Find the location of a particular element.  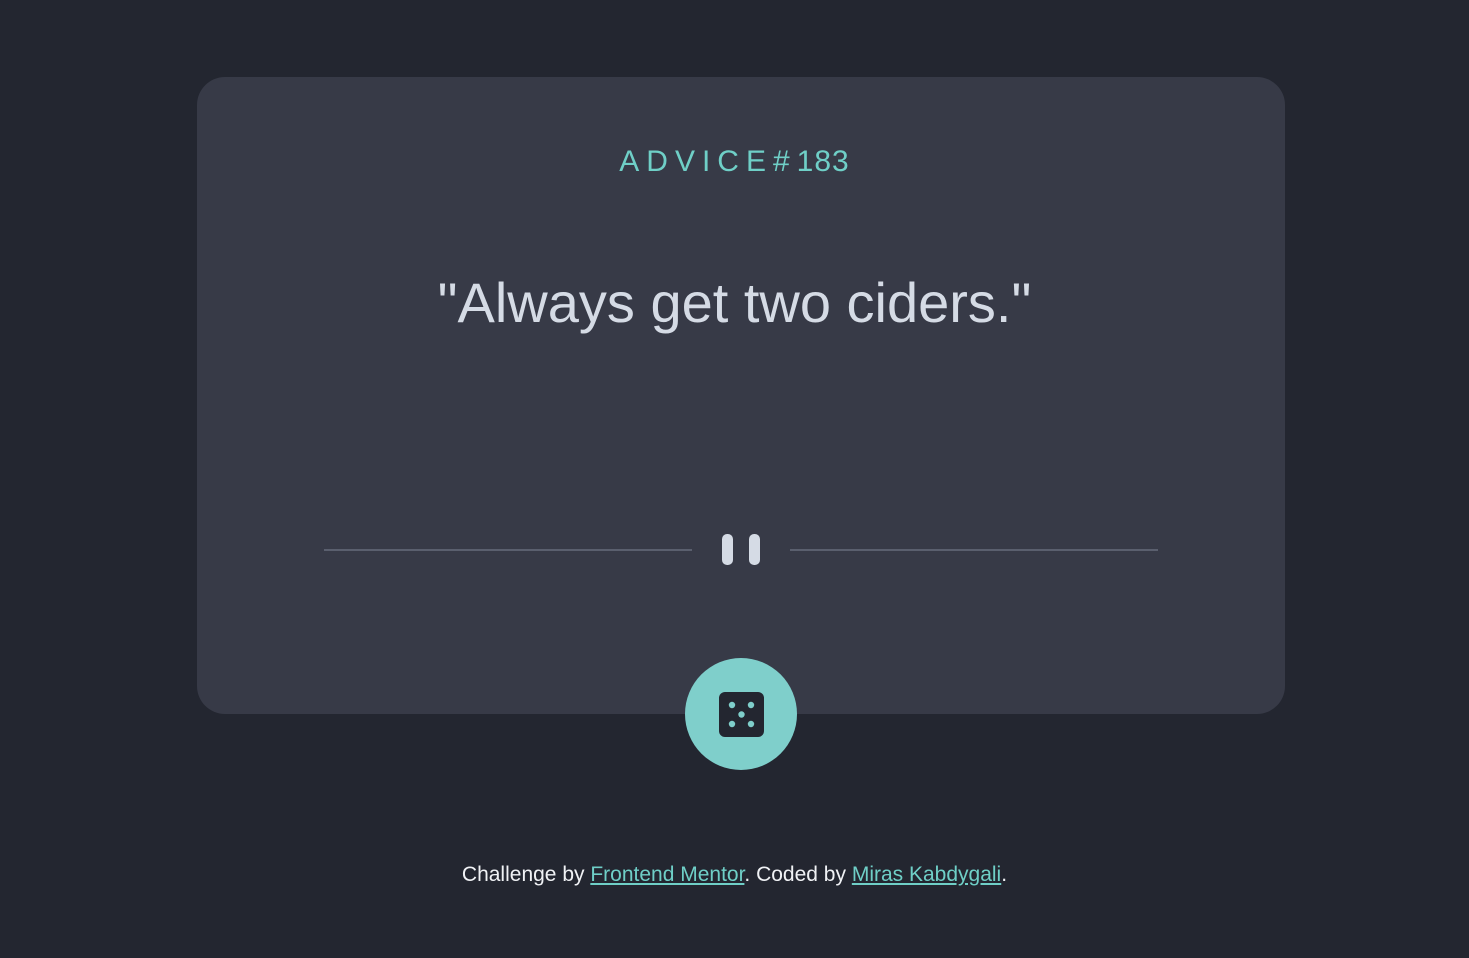

divider-right-line is located at coordinates (974, 550).